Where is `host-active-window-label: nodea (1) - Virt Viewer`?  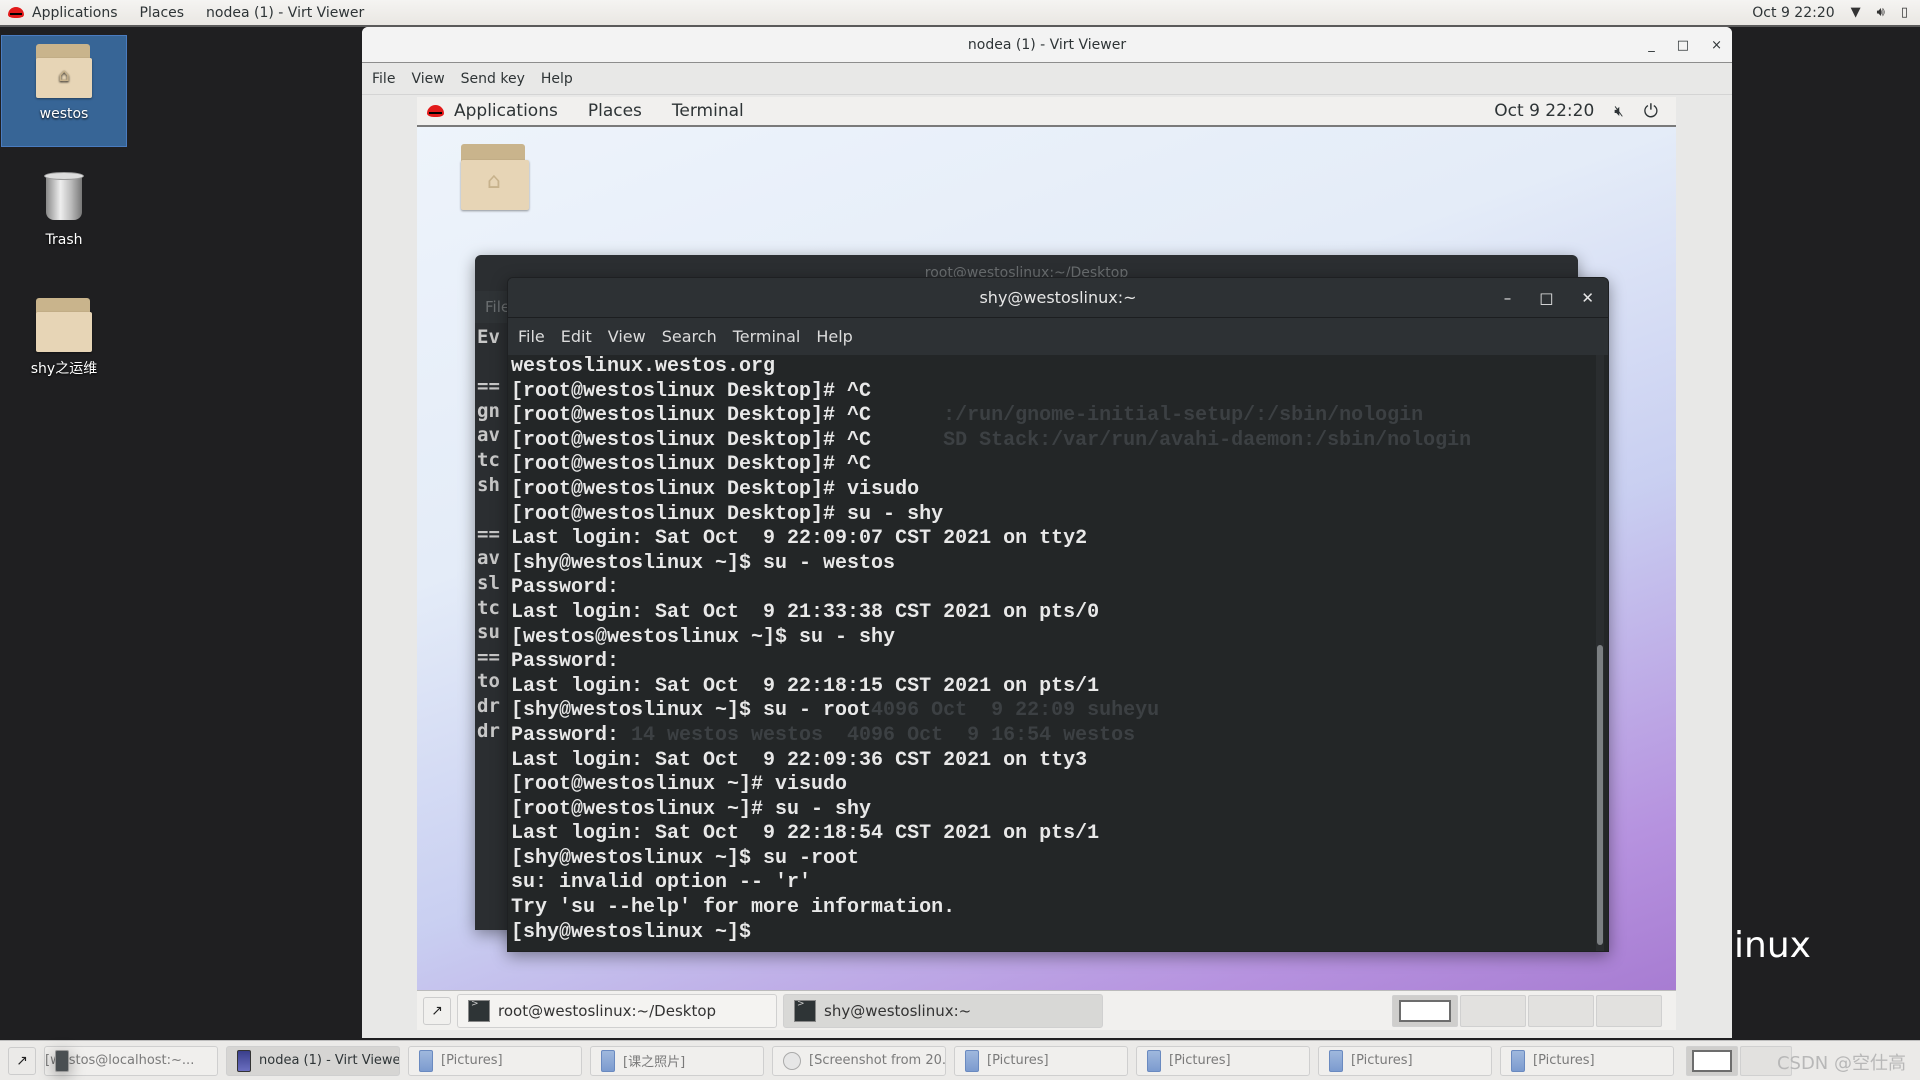 host-active-window-label: nodea (1) - Virt Viewer is located at coordinates (285, 13).